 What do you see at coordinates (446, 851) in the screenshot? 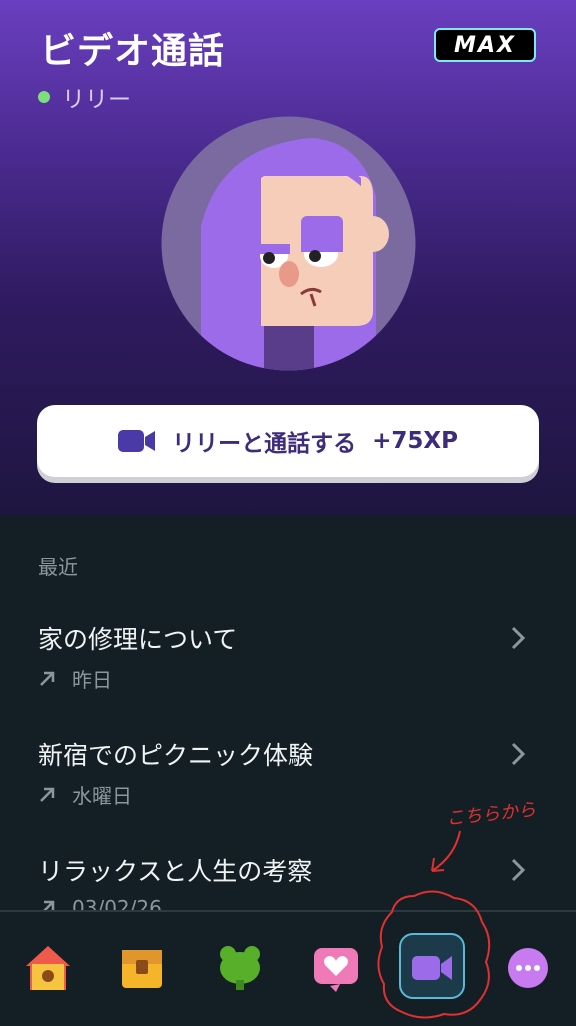
I see `annotation-arrow` at bounding box center [446, 851].